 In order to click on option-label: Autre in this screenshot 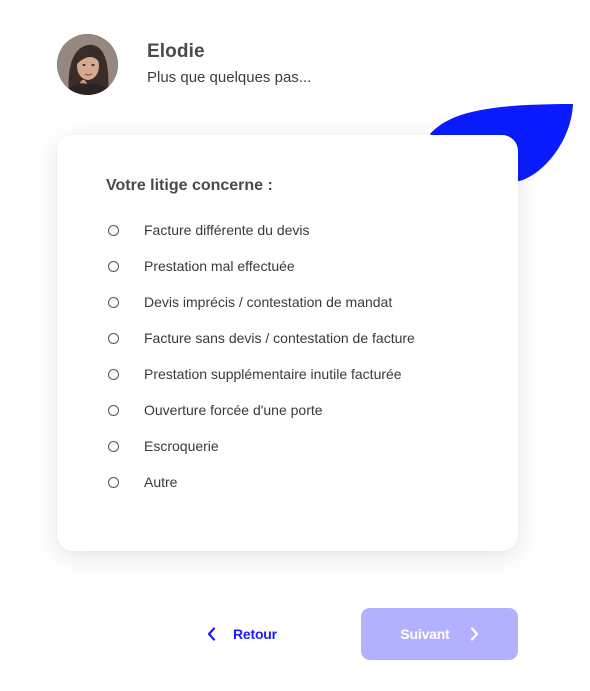, I will do `click(161, 482)`.